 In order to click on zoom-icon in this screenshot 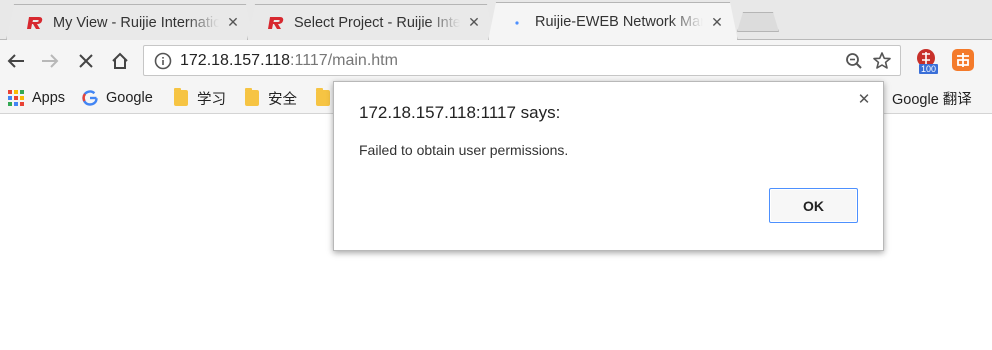, I will do `click(854, 61)`.